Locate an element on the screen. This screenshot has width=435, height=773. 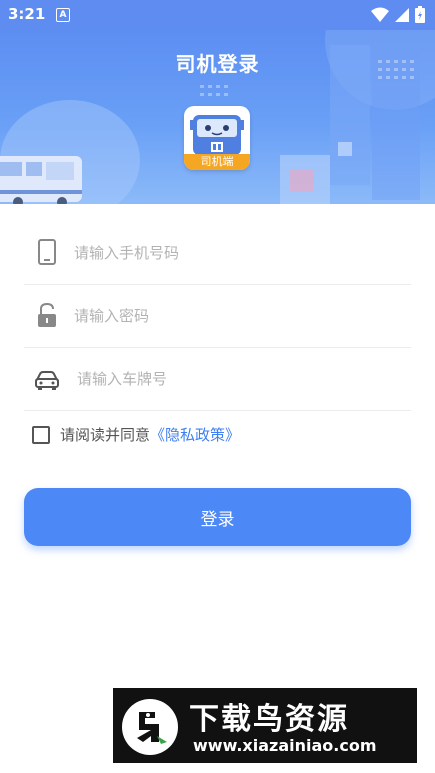
page-title: 司机登录 is located at coordinates (217, 64).